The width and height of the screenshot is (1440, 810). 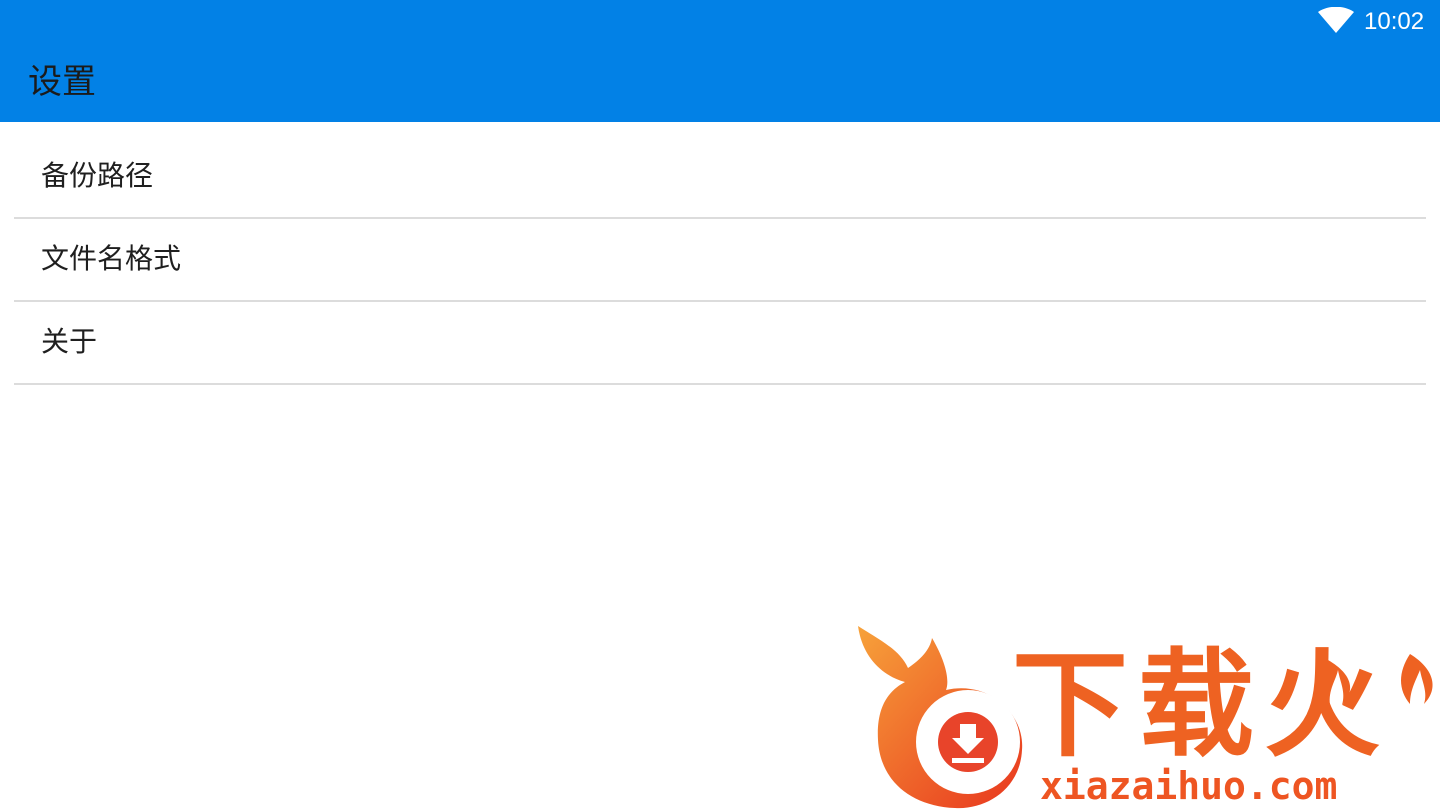 What do you see at coordinates (1201, 705) in the screenshot?
I see `watermark-brand-text: 下载火` at bounding box center [1201, 705].